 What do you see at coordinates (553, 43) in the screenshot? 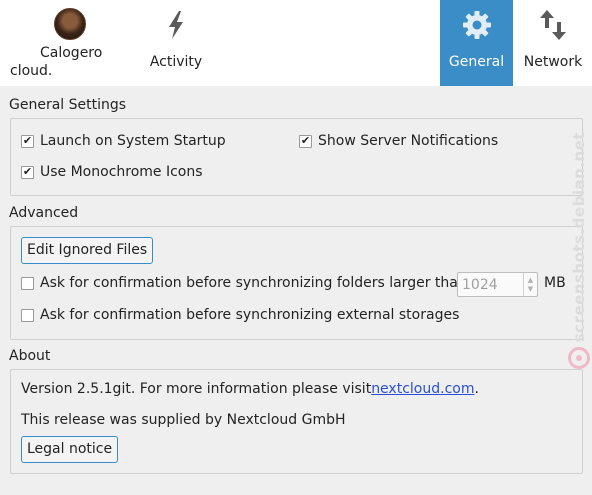
I see `tab-network: Network` at bounding box center [553, 43].